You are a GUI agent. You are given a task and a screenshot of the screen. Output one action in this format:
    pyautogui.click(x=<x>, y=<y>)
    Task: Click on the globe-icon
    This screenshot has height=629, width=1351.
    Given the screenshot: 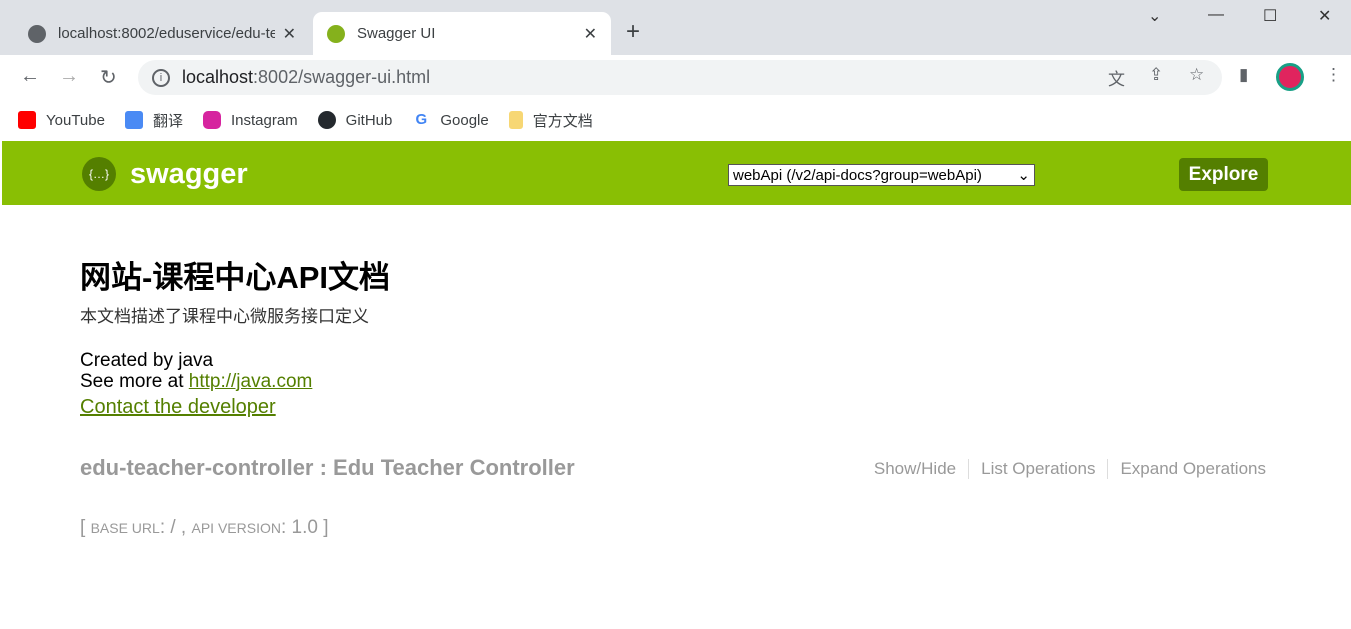 What is the action you would take?
    pyautogui.click(x=37, y=33)
    